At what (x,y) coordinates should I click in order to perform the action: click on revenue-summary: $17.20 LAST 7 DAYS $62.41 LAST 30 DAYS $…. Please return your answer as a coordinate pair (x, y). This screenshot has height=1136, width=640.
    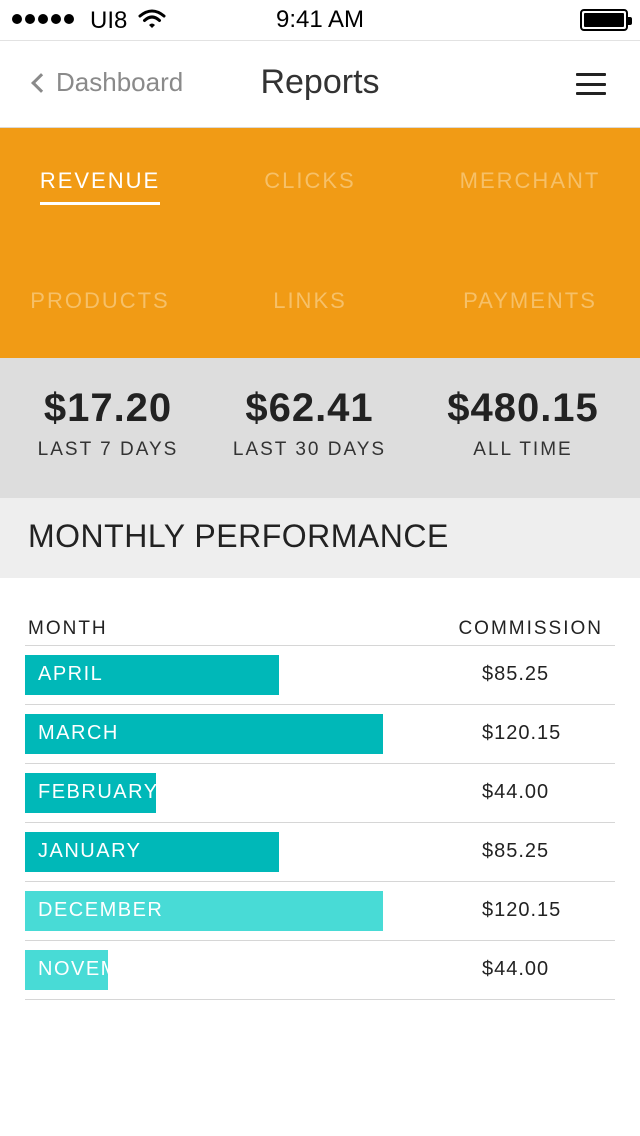
    Looking at the image, I should click on (320, 428).